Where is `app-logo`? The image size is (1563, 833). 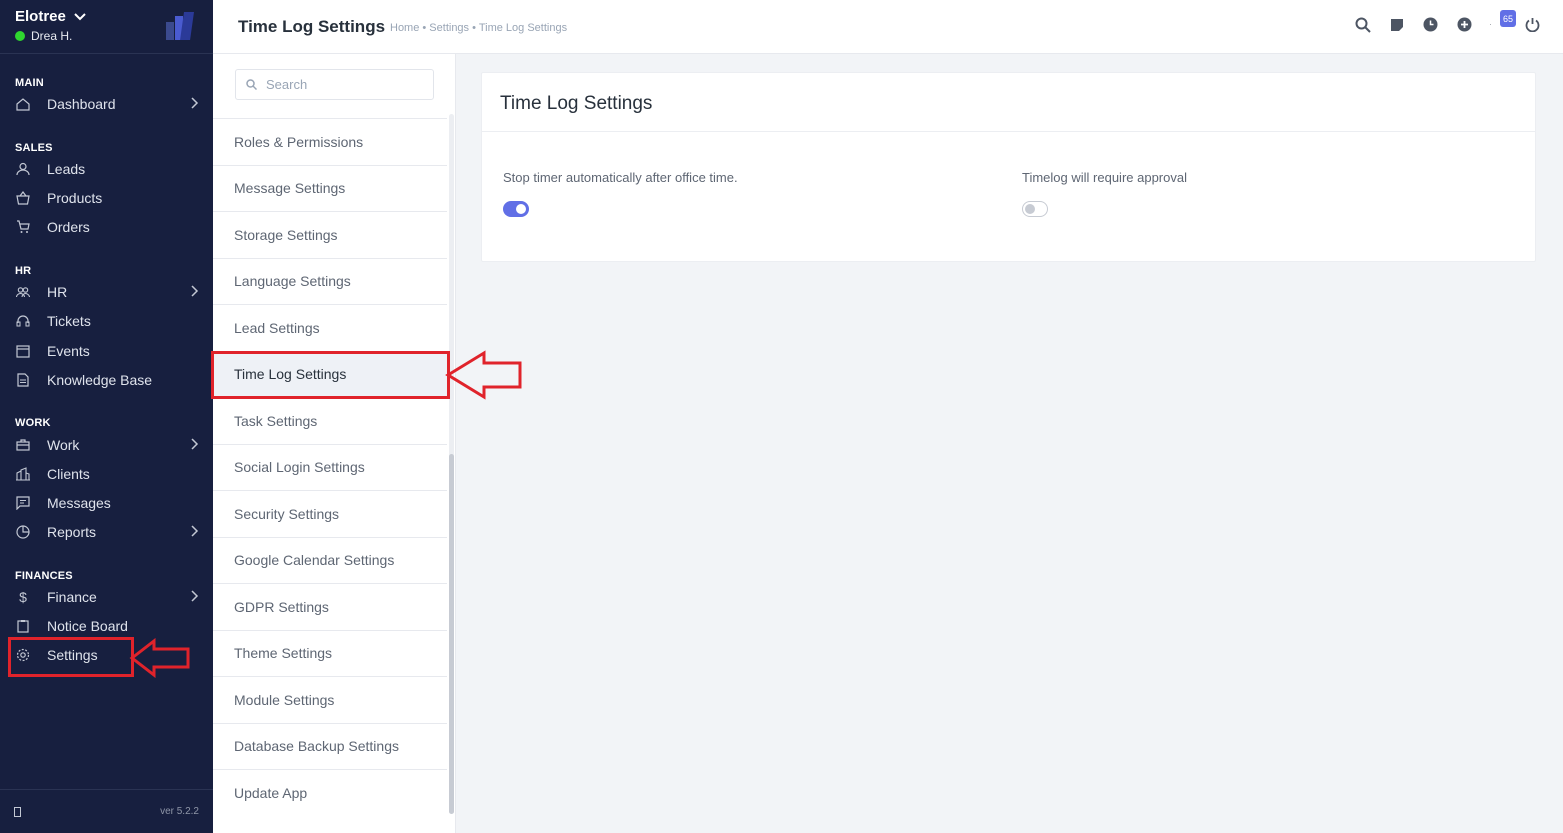
app-logo is located at coordinates (181, 28).